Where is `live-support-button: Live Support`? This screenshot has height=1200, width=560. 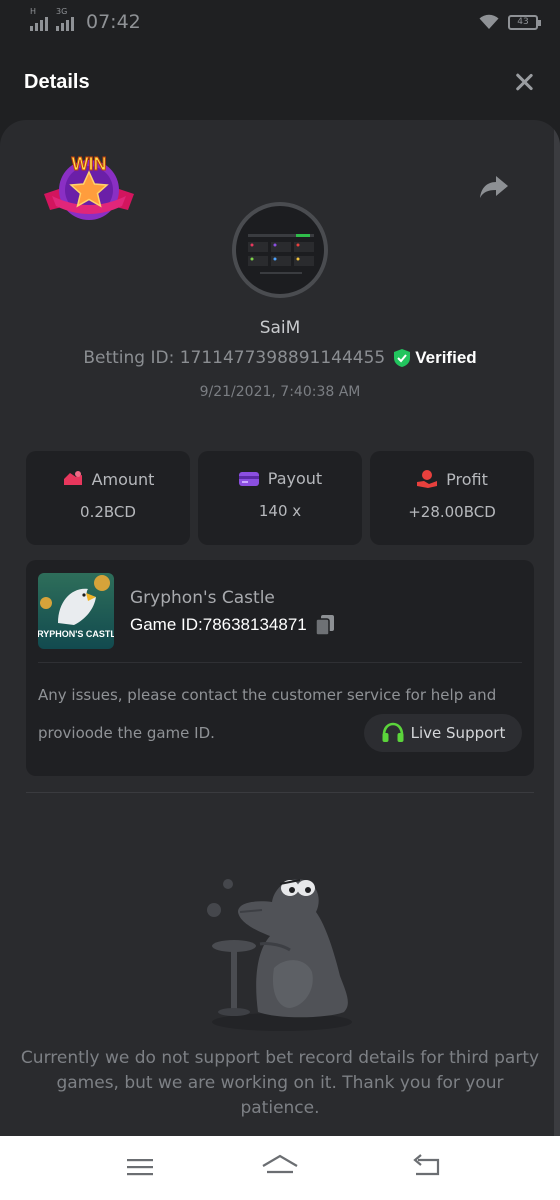 live-support-button: Live Support is located at coordinates (443, 733).